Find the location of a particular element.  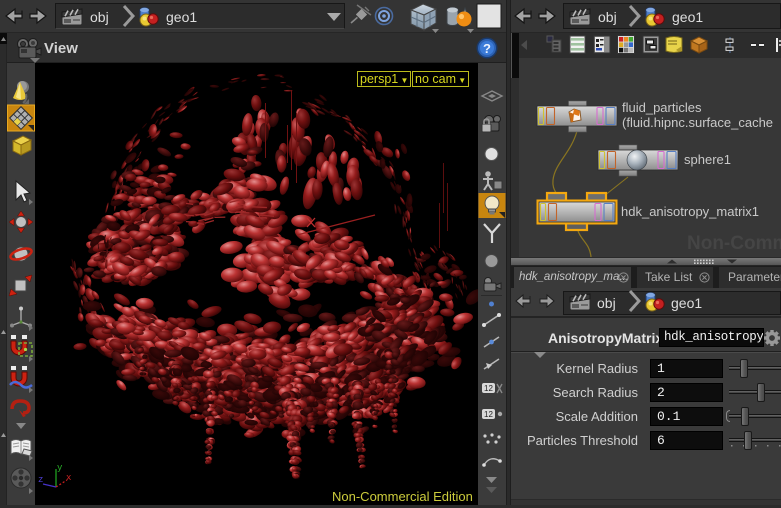

svg-text: x is located at coordinates (68, 478).